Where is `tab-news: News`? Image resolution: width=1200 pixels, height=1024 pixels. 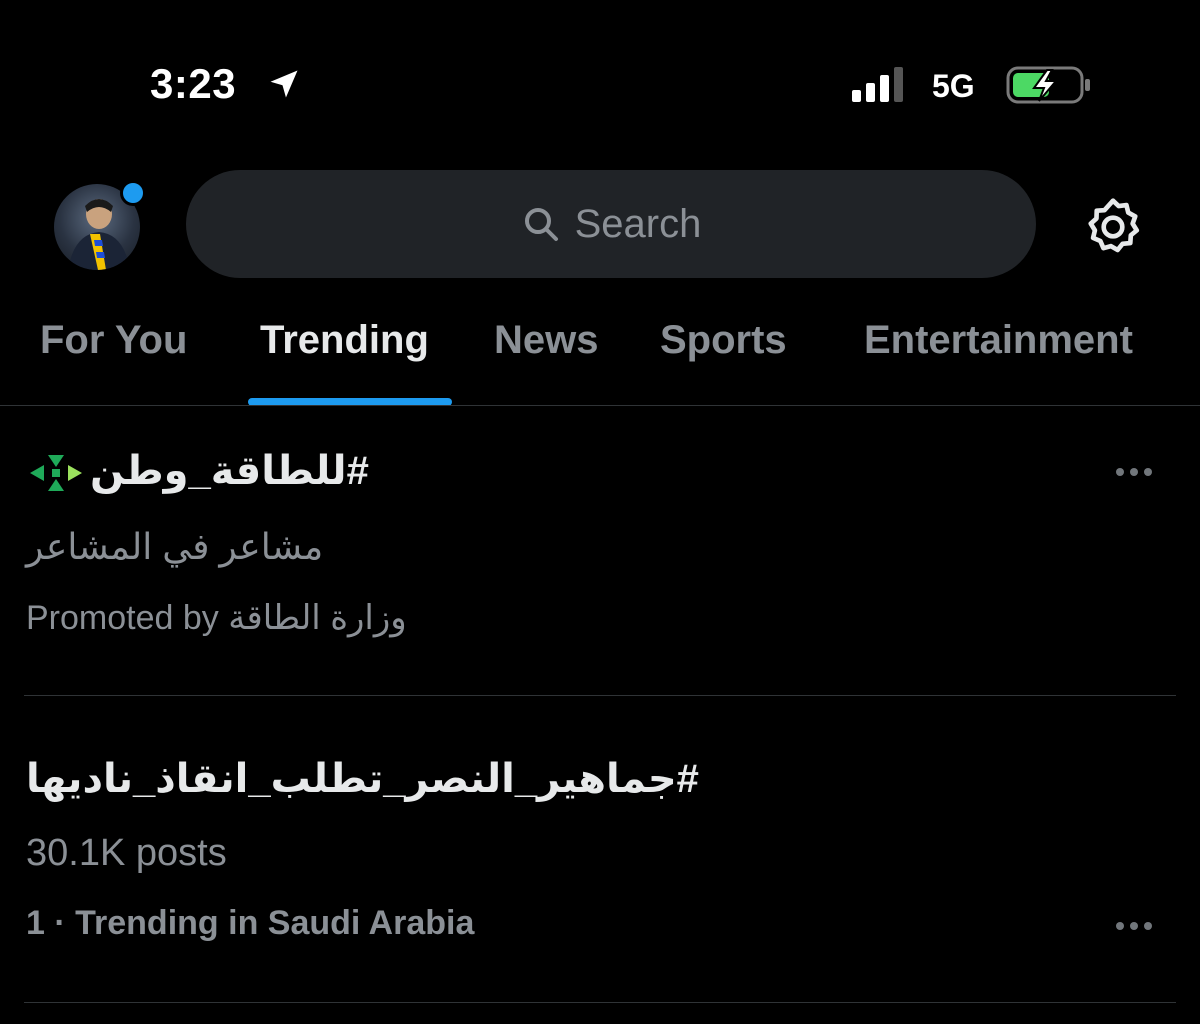
tab-news: News is located at coordinates (546, 340).